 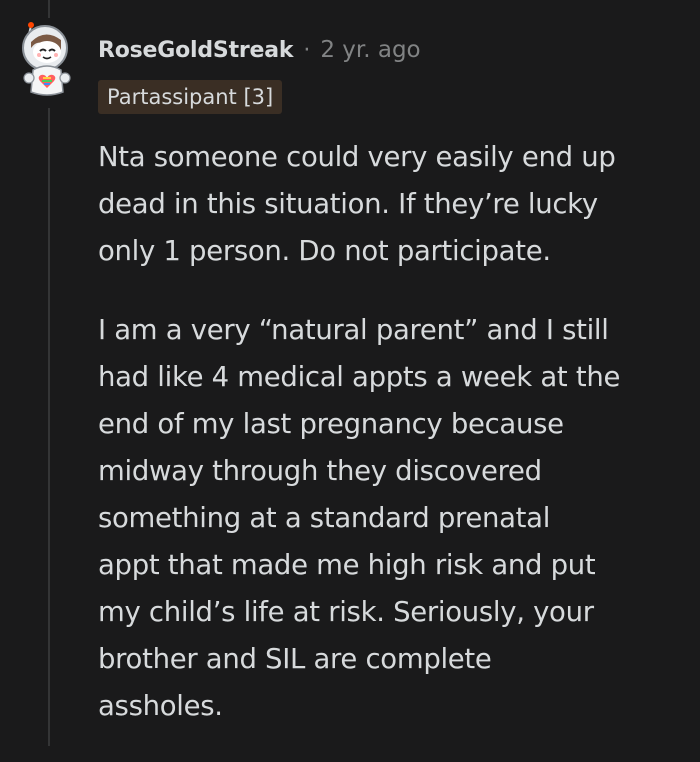 What do you see at coordinates (357, 157) in the screenshot?
I see `comment-line: Nta someone could very easily end up` at bounding box center [357, 157].